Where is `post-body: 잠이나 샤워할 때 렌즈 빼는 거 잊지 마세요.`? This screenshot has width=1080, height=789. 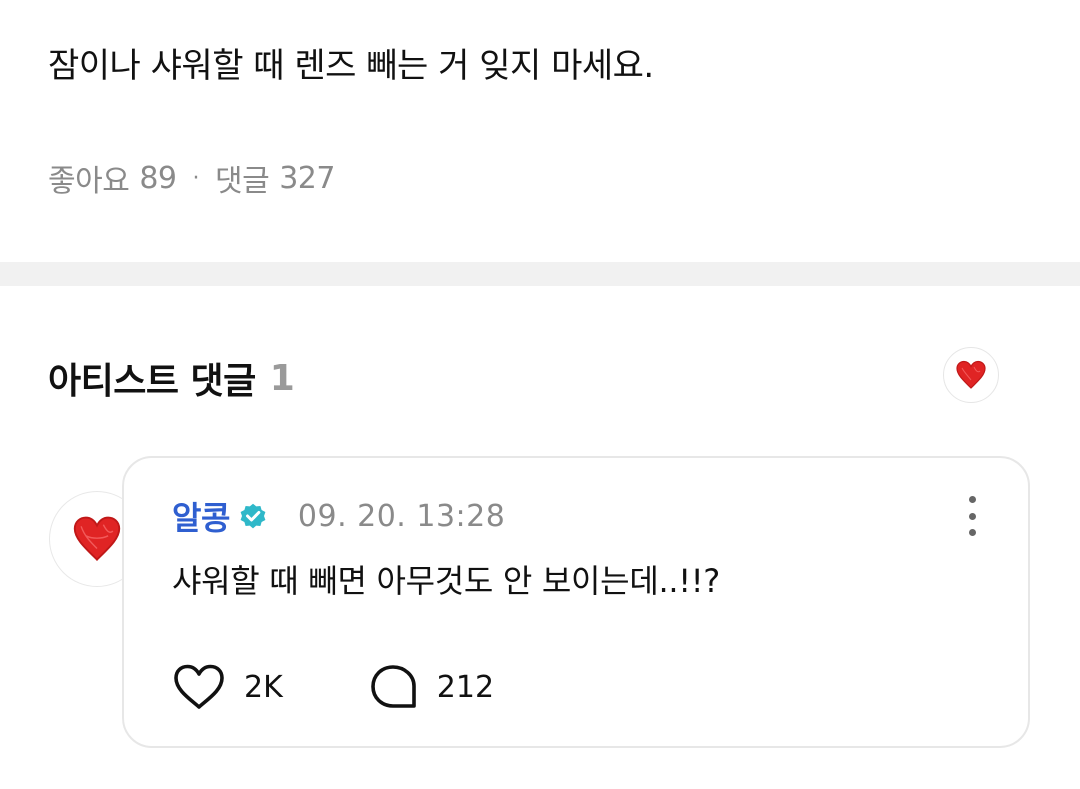 post-body: 잠이나 샤워할 때 렌즈 빼는 거 잊지 마세요. is located at coordinates (351, 66).